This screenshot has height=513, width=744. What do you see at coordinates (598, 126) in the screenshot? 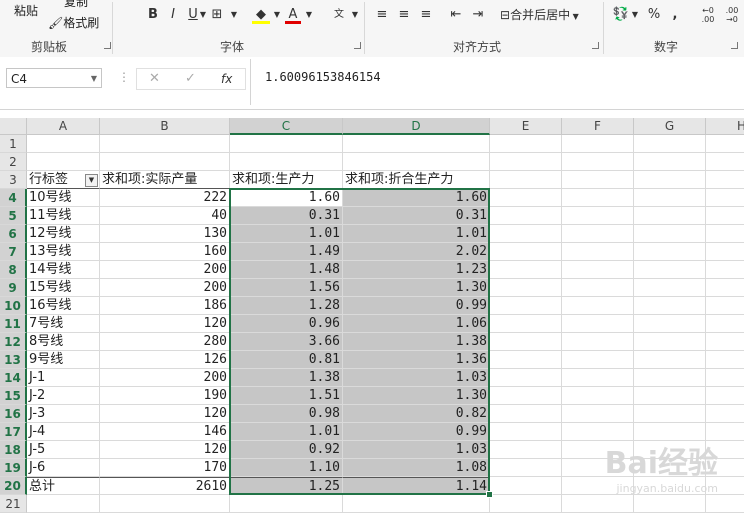
I see `column-header-f: F` at bounding box center [598, 126].